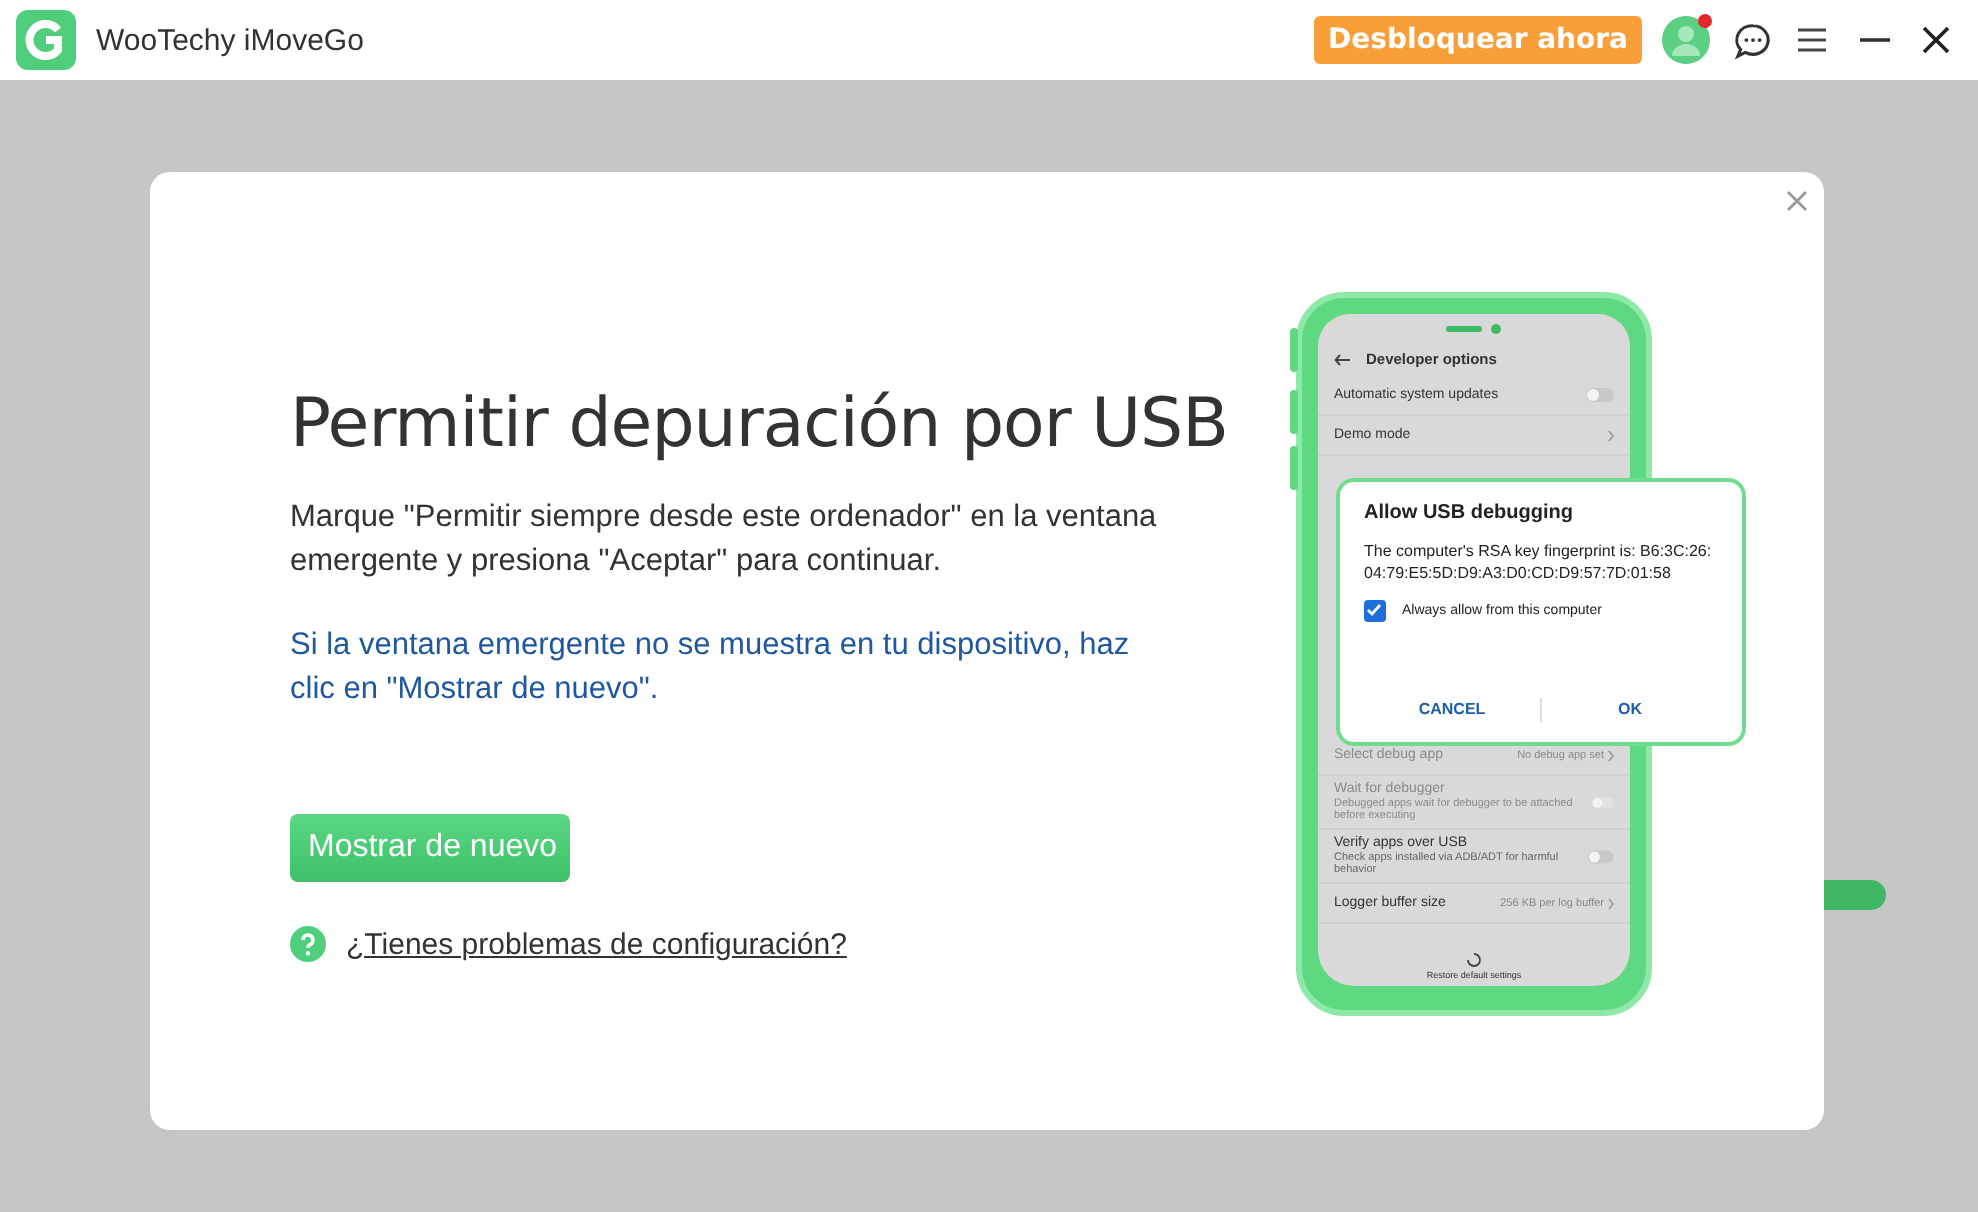 This screenshot has height=1212, width=1978. What do you see at coordinates (1686, 40) in the screenshot?
I see `avatar-icon` at bounding box center [1686, 40].